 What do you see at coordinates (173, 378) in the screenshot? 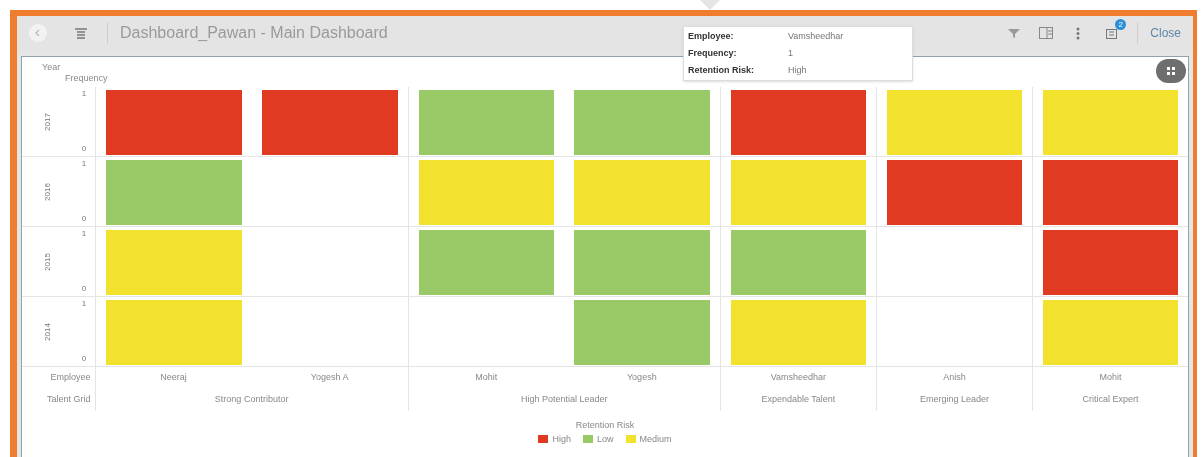
I see `employee-label: Neeraj` at bounding box center [173, 378].